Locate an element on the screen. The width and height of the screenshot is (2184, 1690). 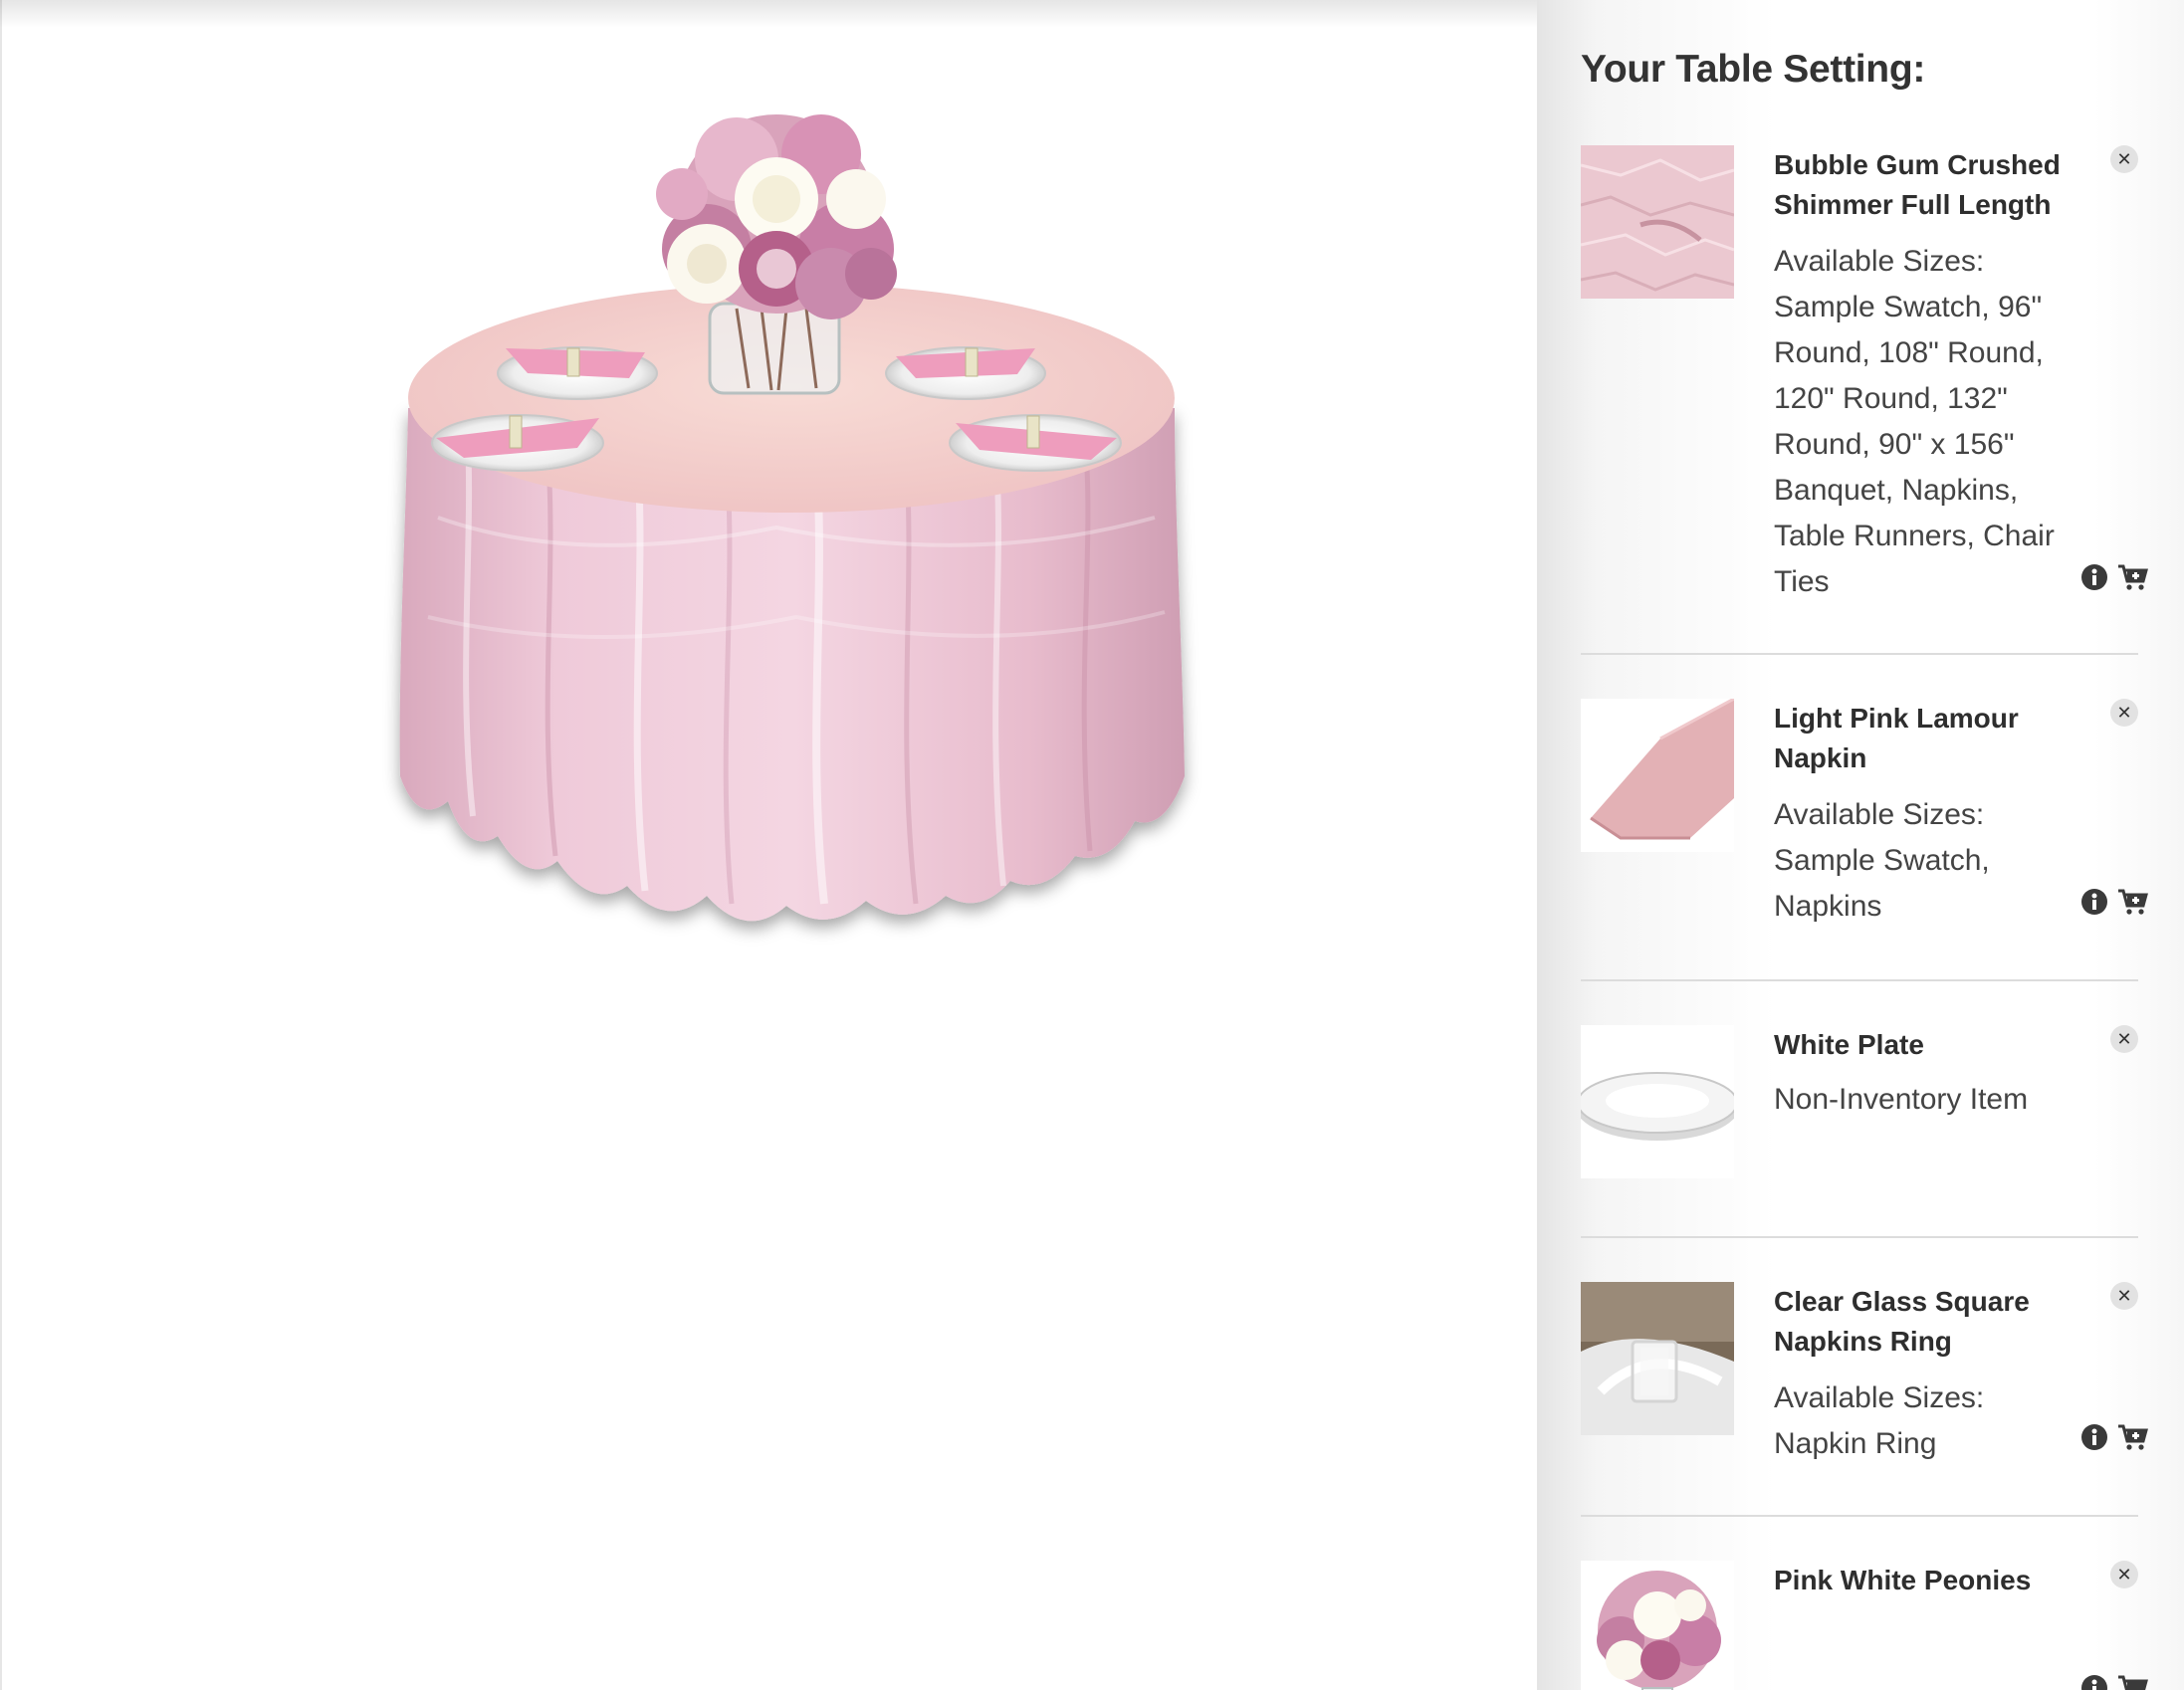
thumbnail-white-plate is located at coordinates (1658, 1102).